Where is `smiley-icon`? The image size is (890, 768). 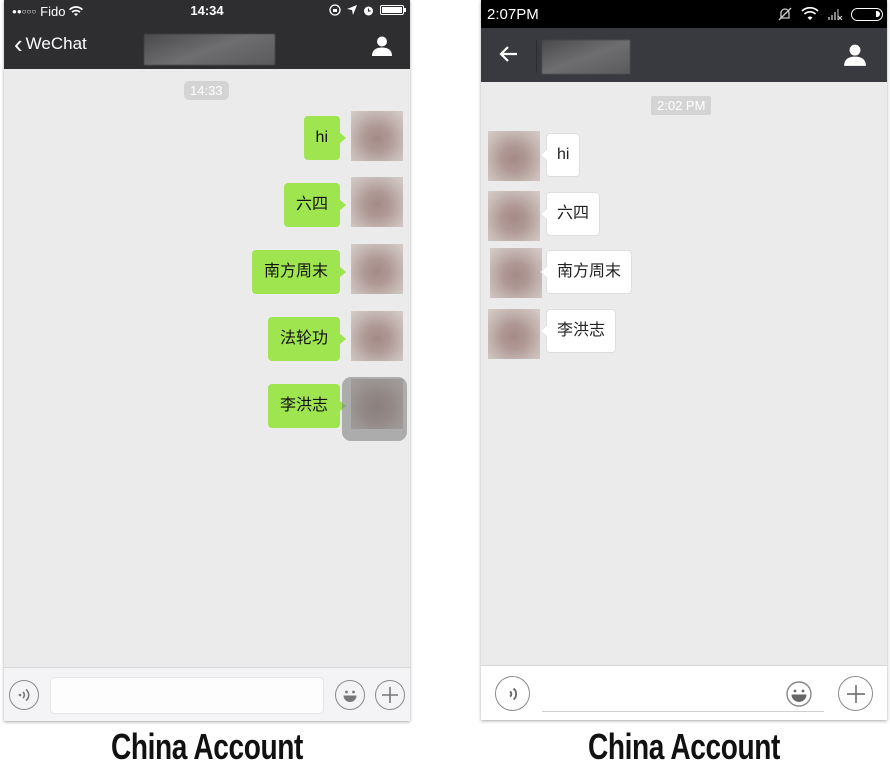 smiley-icon is located at coordinates (350, 696).